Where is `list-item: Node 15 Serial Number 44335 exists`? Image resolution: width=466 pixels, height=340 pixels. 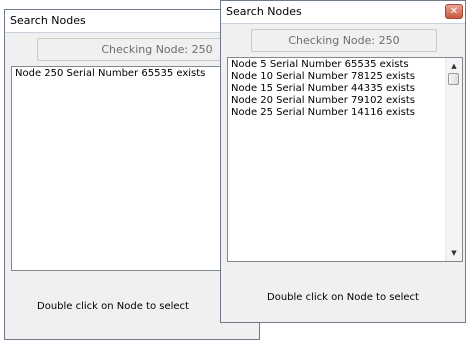
list-item: Node 15 Serial Number 44335 exists is located at coordinates (338, 89).